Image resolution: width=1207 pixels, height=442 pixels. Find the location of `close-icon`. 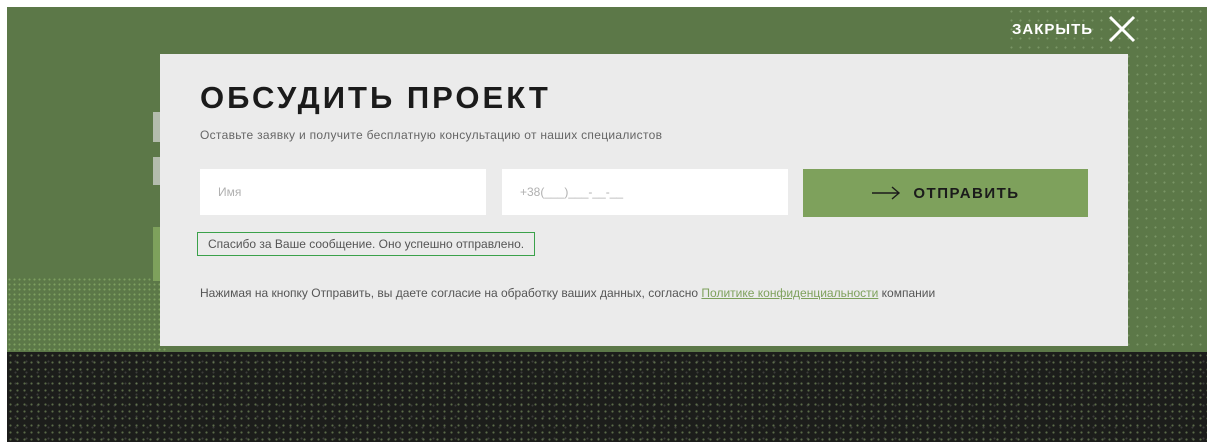

close-icon is located at coordinates (1122, 29).